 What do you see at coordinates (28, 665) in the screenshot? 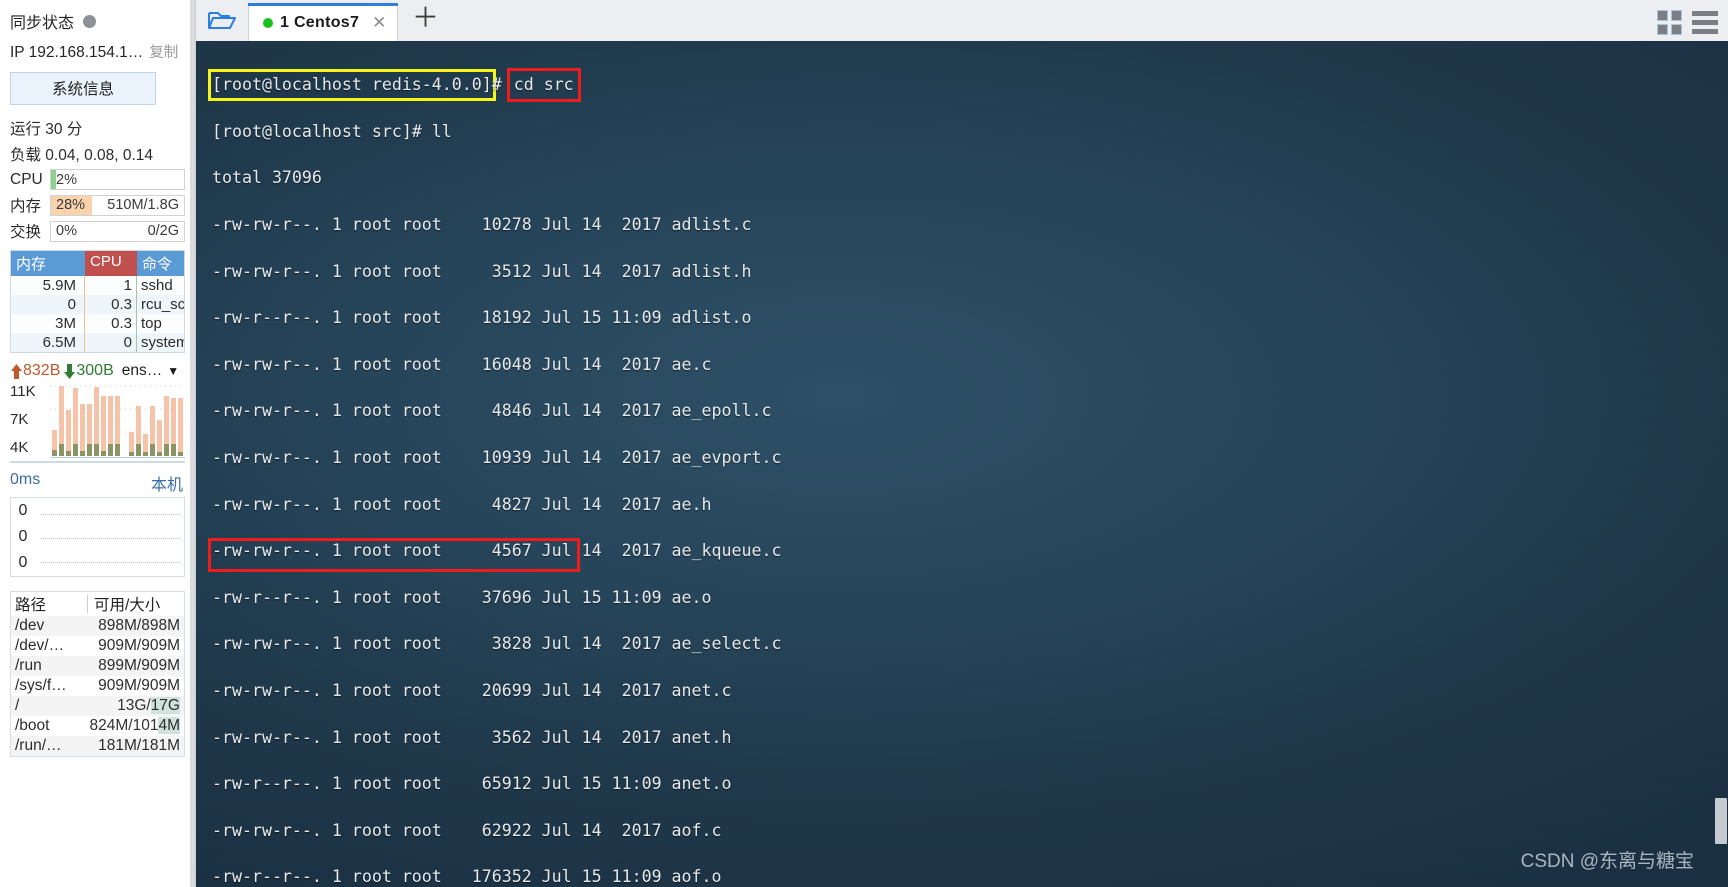
I see `disk-path: /run` at bounding box center [28, 665].